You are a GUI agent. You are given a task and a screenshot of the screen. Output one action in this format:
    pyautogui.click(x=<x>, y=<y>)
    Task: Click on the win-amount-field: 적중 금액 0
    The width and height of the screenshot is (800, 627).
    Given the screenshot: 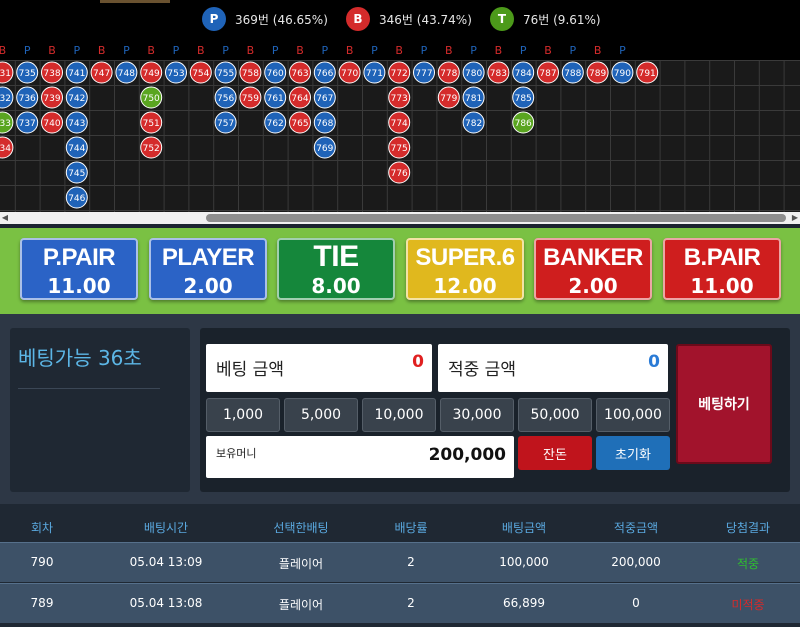 What is the action you would take?
    pyautogui.click(x=553, y=368)
    